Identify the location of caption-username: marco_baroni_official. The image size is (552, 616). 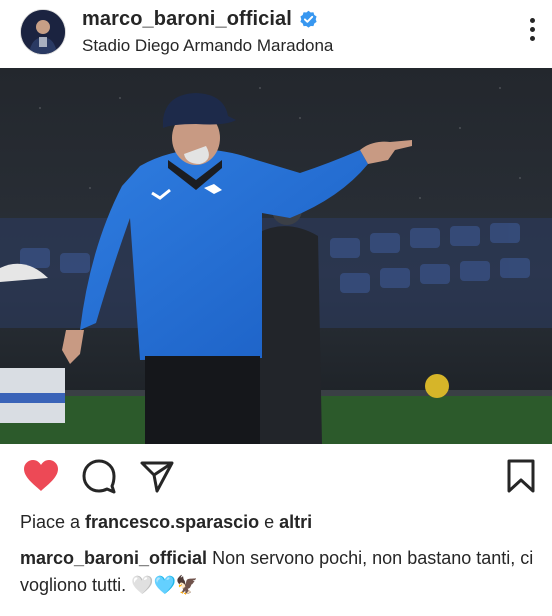
(113, 558).